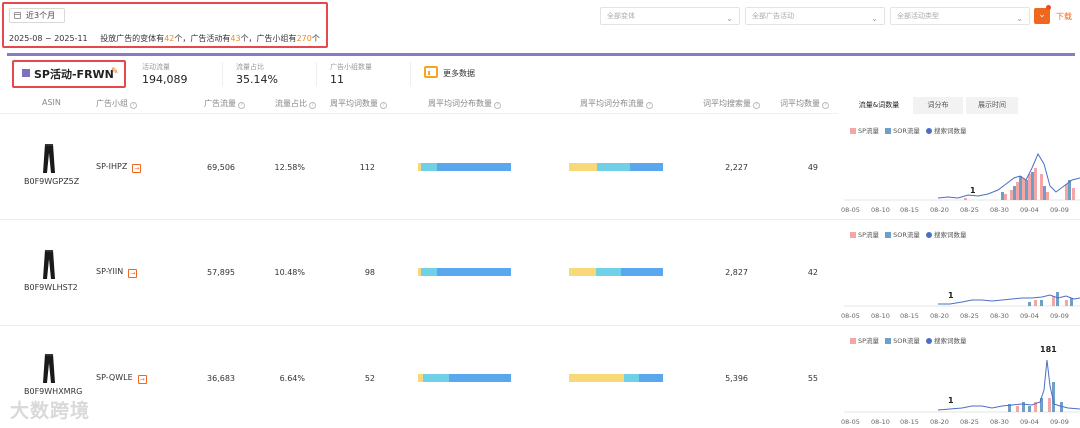  Describe the element at coordinates (616, 103) in the screenshot. I see `th-traffic-dist: 周平均词分布流量?` at that location.